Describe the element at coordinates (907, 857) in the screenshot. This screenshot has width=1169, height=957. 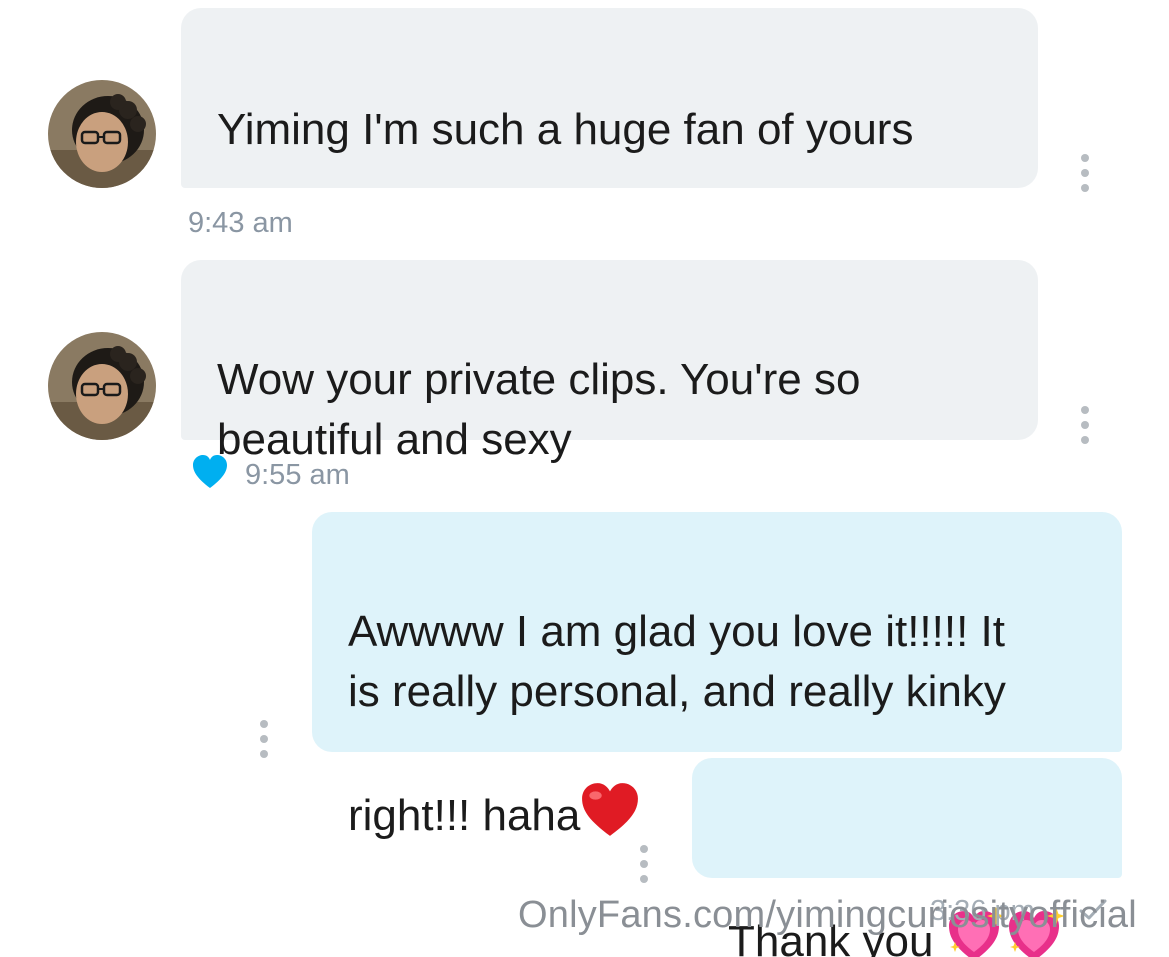
I see `message-bubble: Thank you` at that location.